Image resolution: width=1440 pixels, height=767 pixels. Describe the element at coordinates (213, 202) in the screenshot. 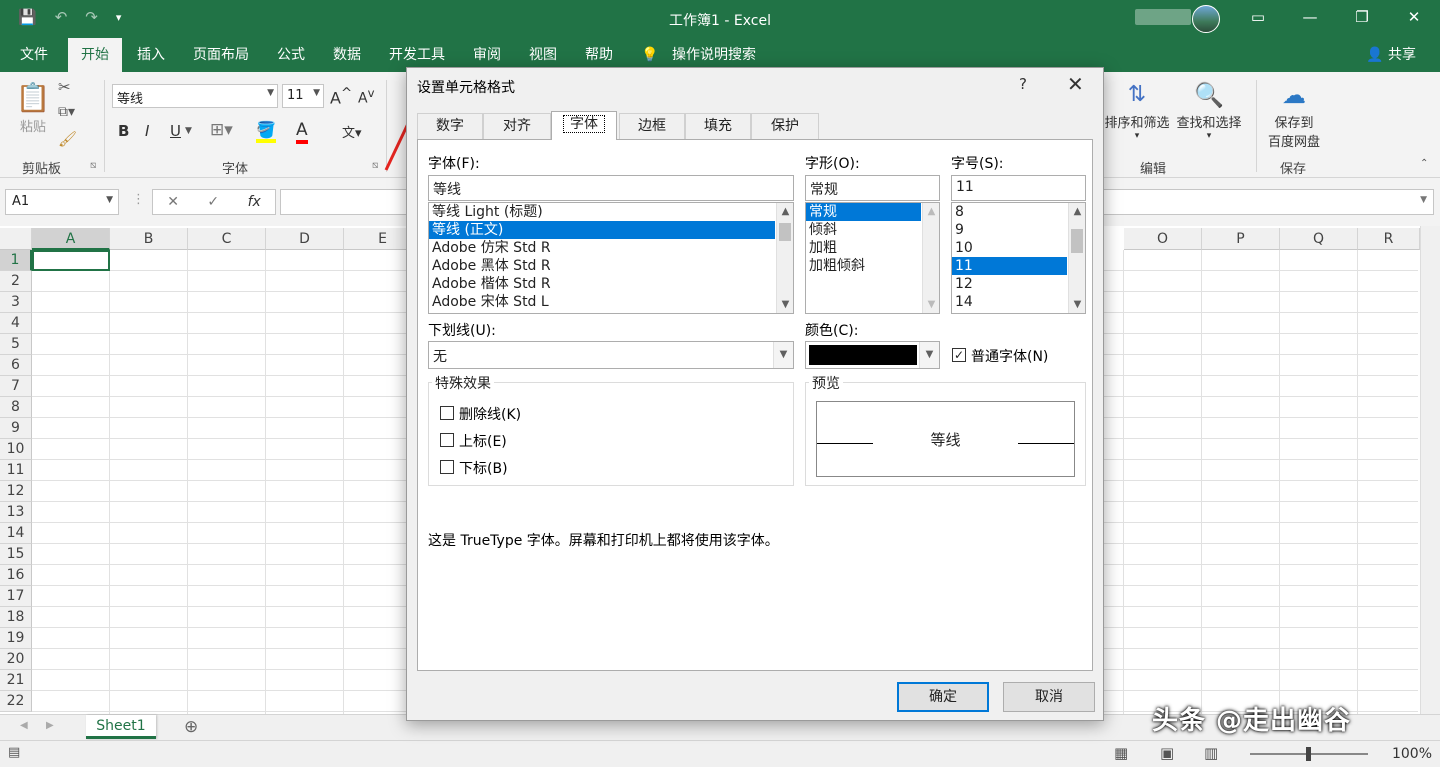

I see `confirm-icon: ✓` at that location.